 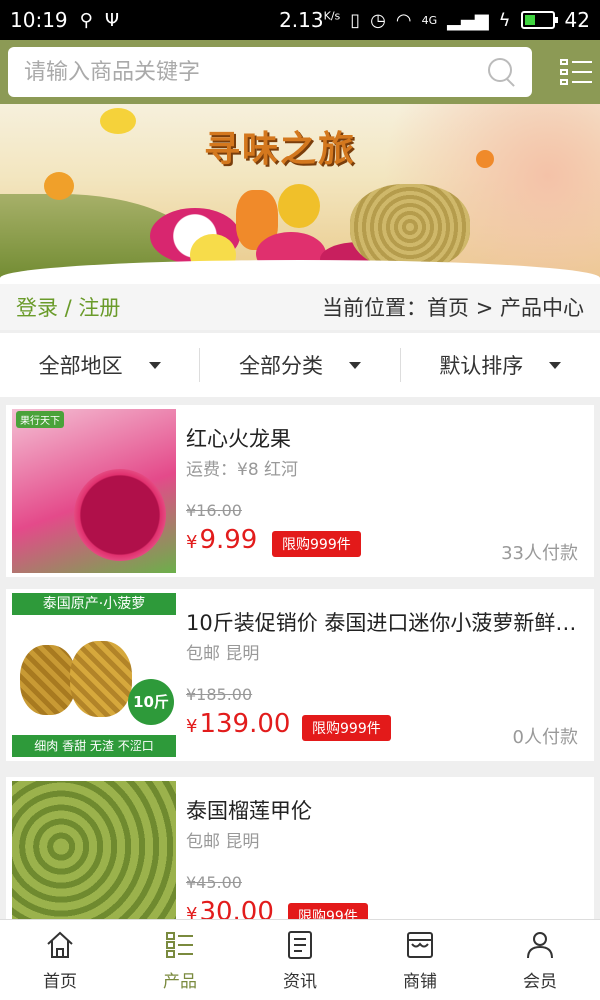 I want to click on share-icon: ⚲, so click(x=86, y=20).